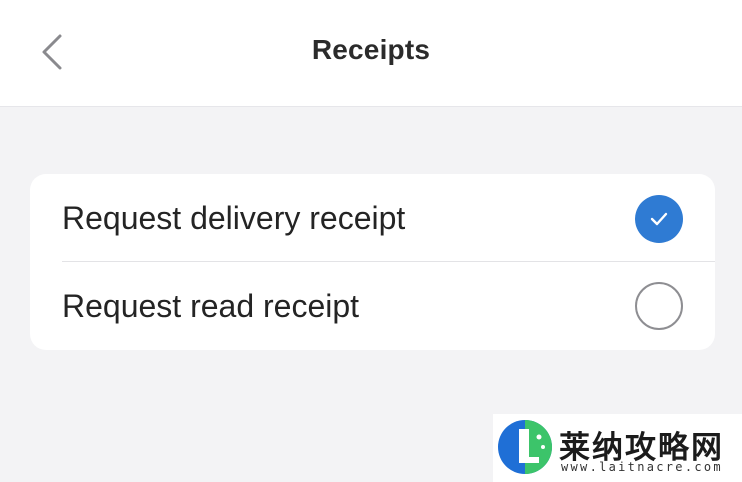 Image resolution: width=742 pixels, height=482 pixels. I want to click on checkmark-icon, so click(659, 219).